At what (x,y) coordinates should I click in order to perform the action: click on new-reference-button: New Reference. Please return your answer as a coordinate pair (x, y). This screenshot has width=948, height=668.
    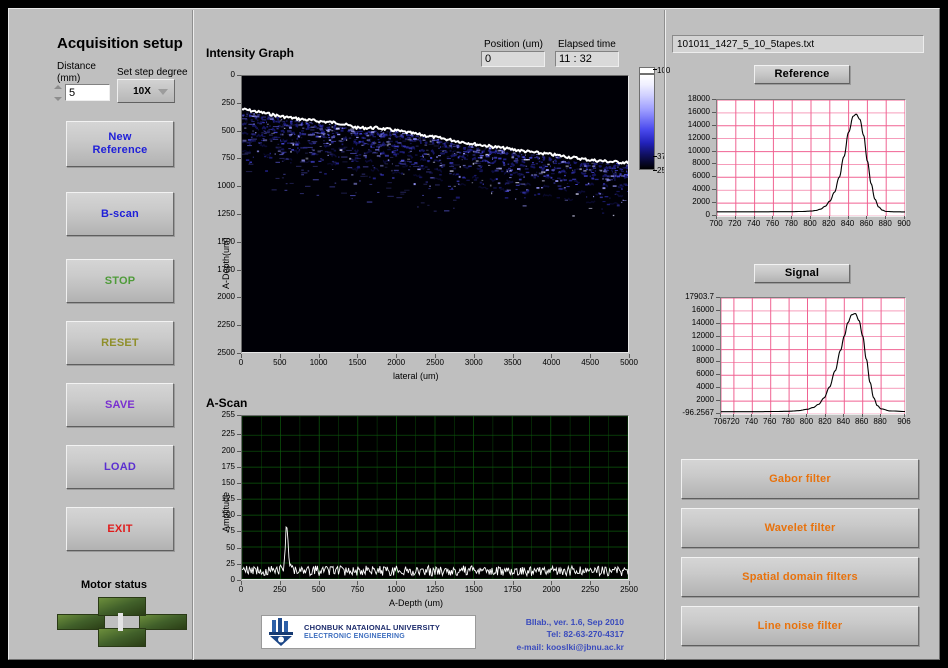
    Looking at the image, I should click on (120, 144).